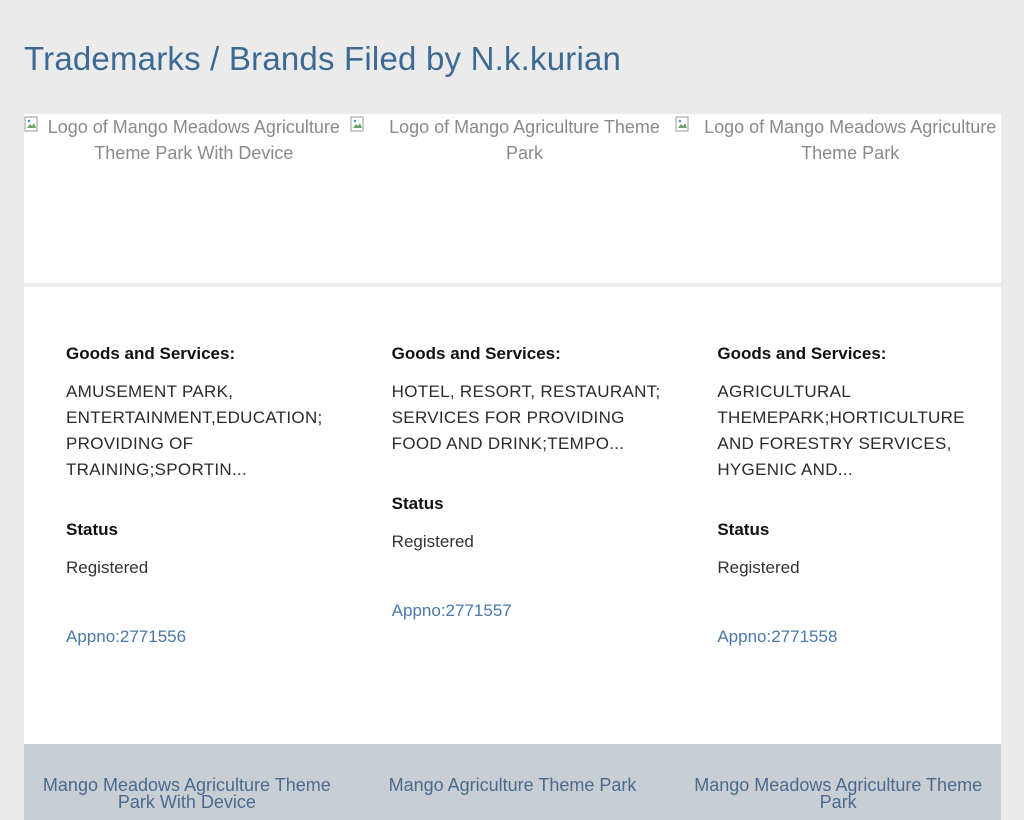 This screenshot has height=820, width=1024. Describe the element at coordinates (524, 140) in the screenshot. I see `logo-alt-text: Logo of Mango Agriculture Theme Park` at that location.